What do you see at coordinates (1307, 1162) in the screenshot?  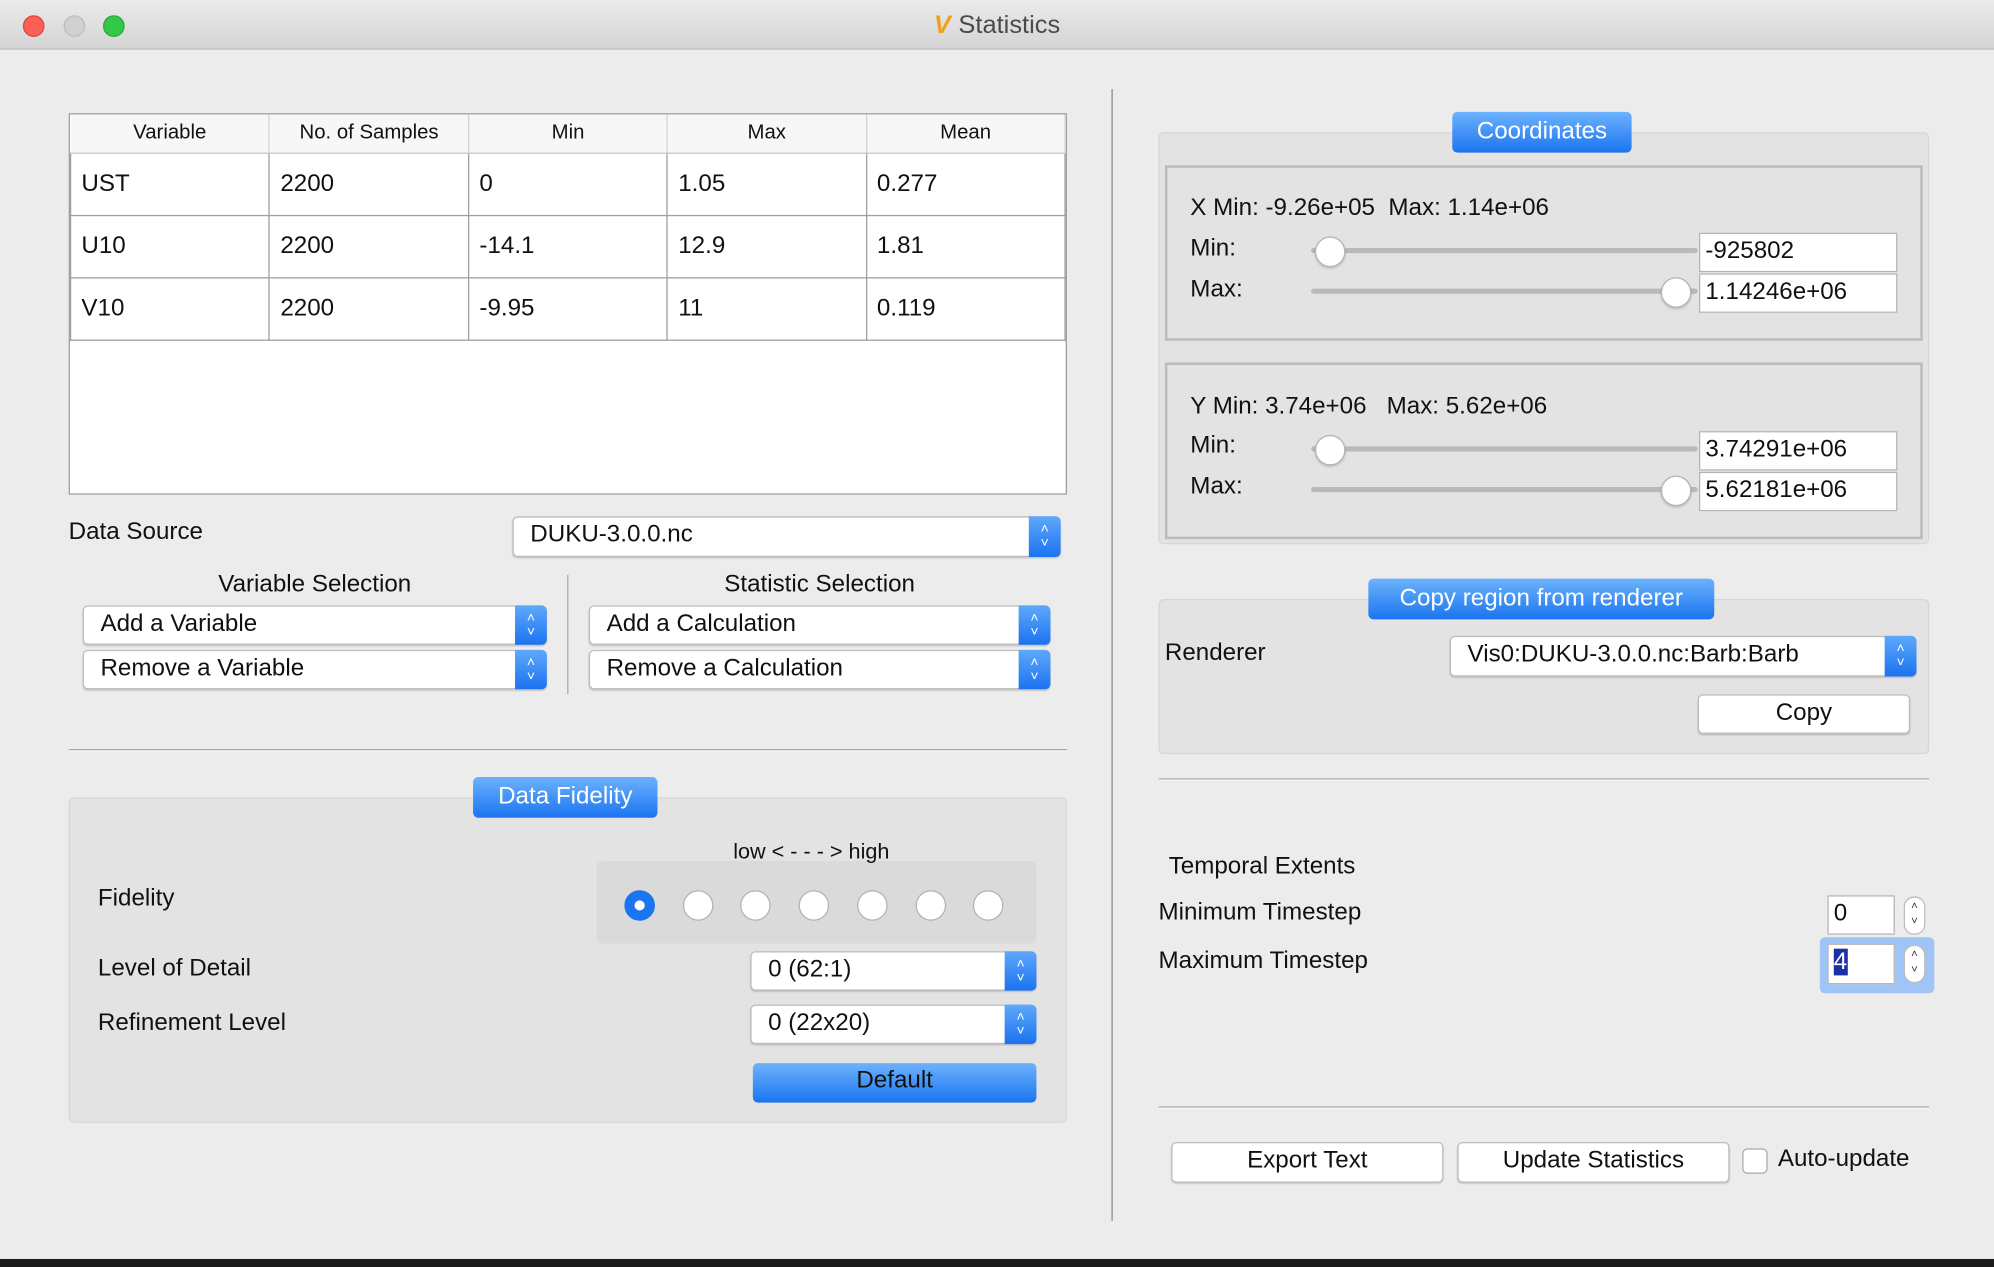 I see `export-text-button: Export Text` at bounding box center [1307, 1162].